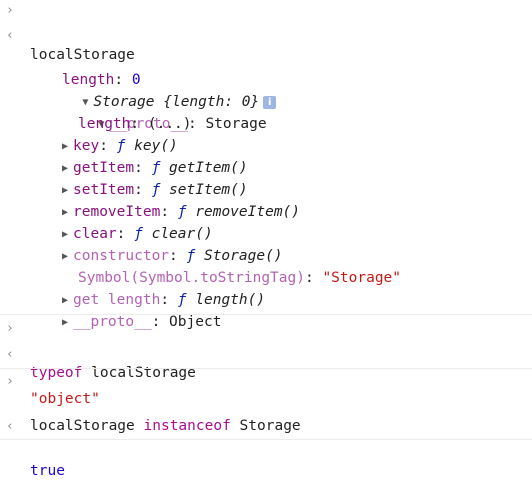 The image size is (532, 504). I want to click on proto-length-row: length: (...), so click(266, 111).